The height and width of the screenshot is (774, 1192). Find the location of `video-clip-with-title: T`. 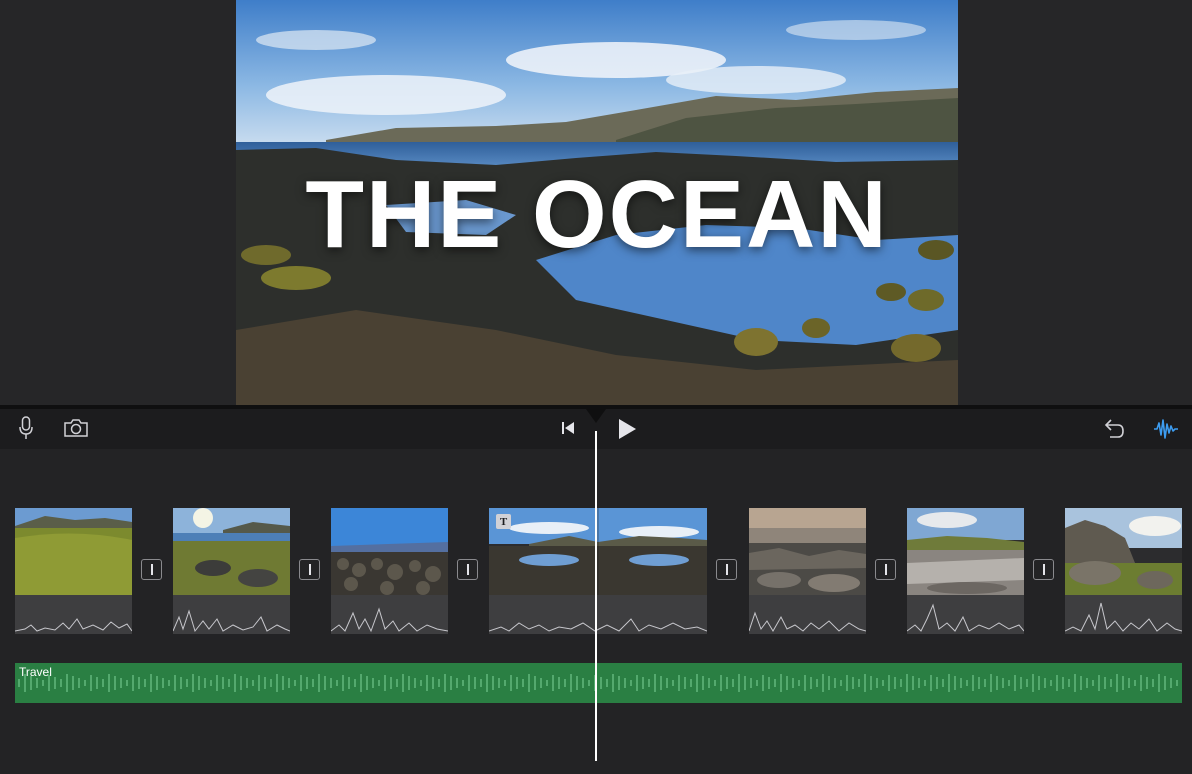

video-clip-with-title: T is located at coordinates (598, 571).